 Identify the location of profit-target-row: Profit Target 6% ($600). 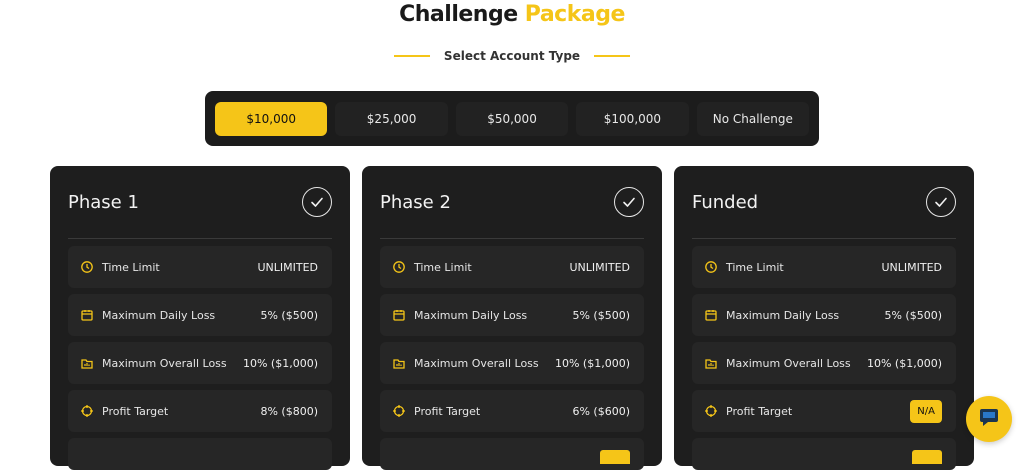
(512, 411).